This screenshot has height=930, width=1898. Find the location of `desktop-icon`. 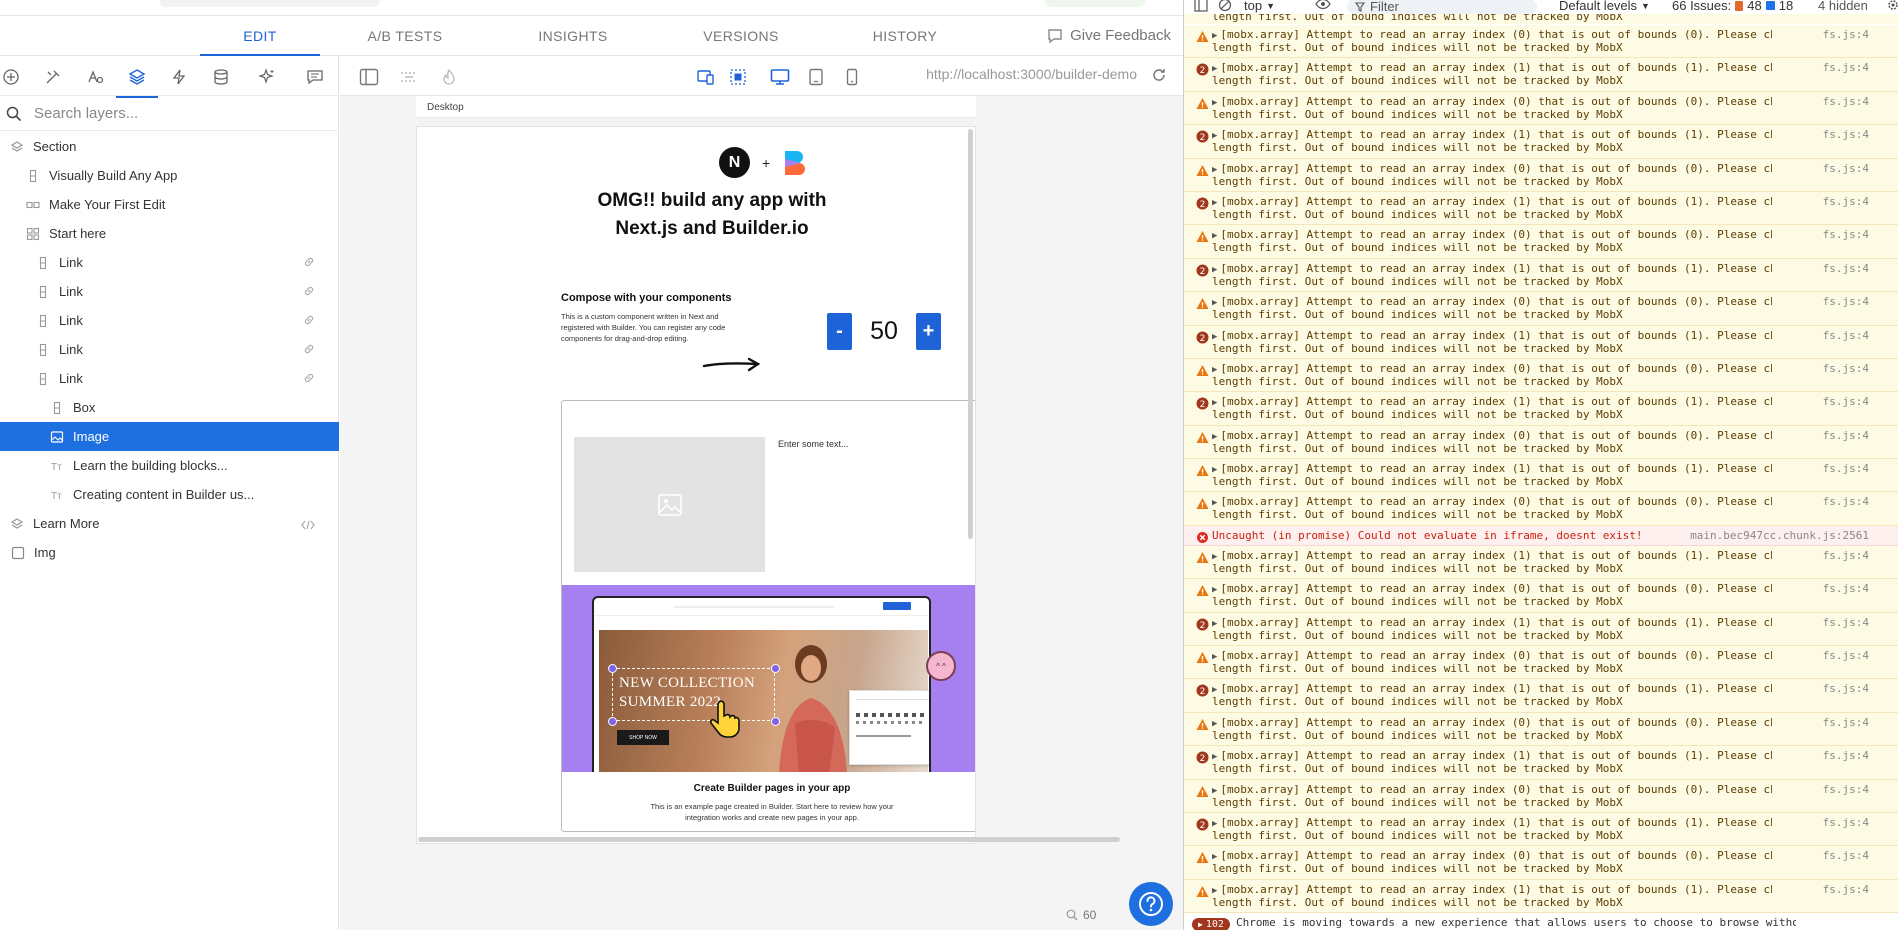

desktop-icon is located at coordinates (780, 77).